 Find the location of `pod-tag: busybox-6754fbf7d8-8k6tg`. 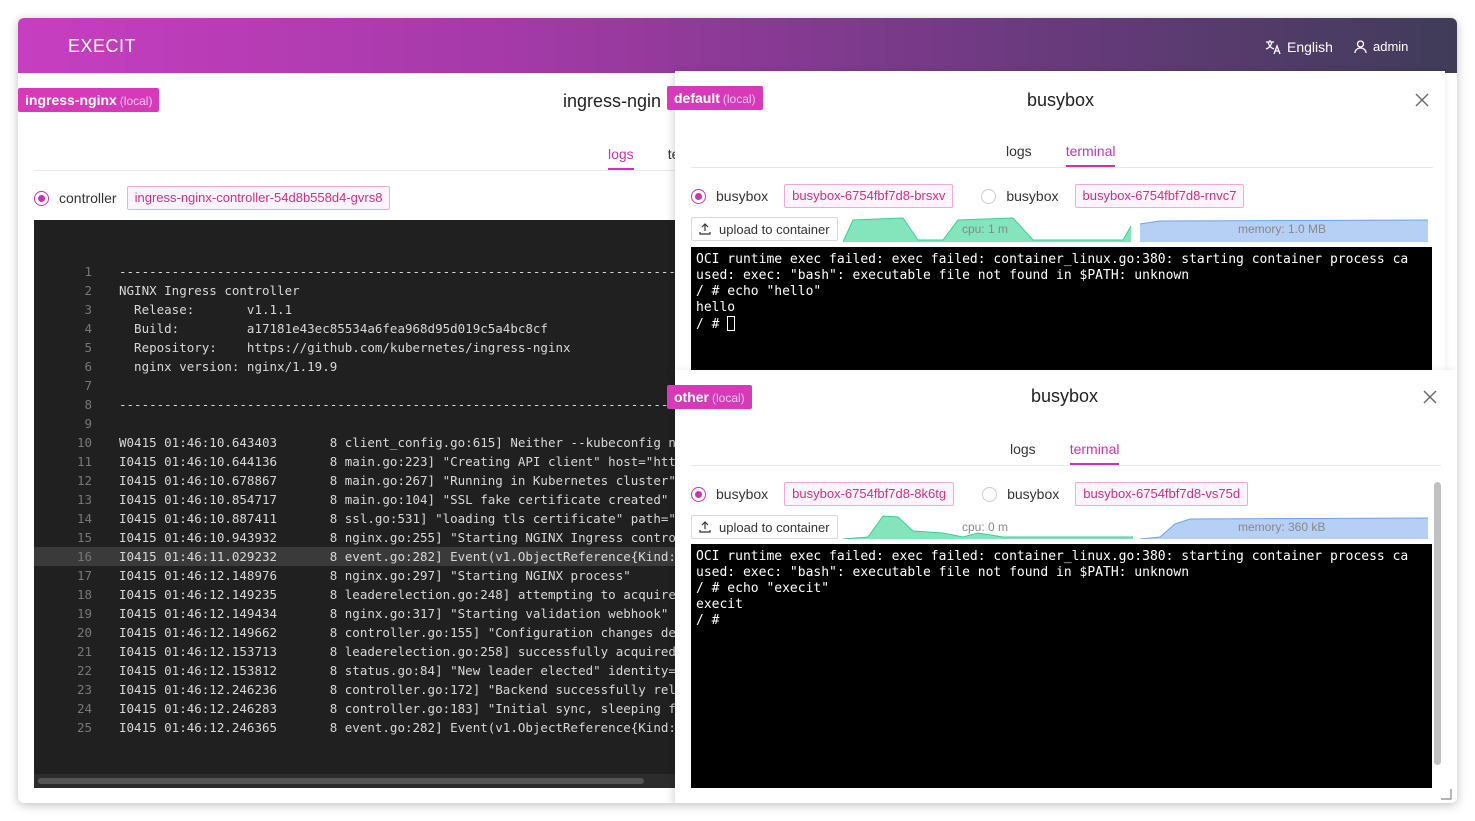

pod-tag: busybox-6754fbf7d8-8k6tg is located at coordinates (869, 494).